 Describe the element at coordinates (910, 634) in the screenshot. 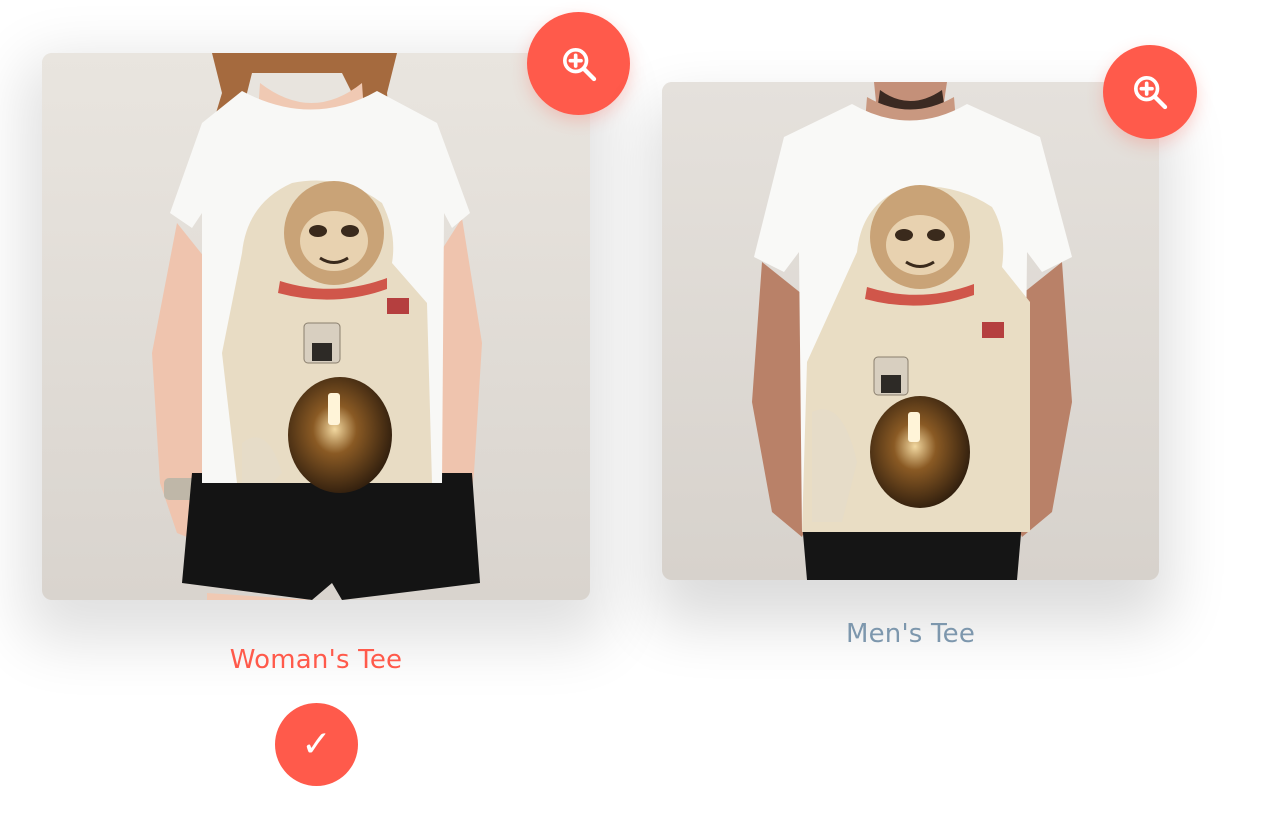

I see `mens-tee-label: Men's Tee` at that location.